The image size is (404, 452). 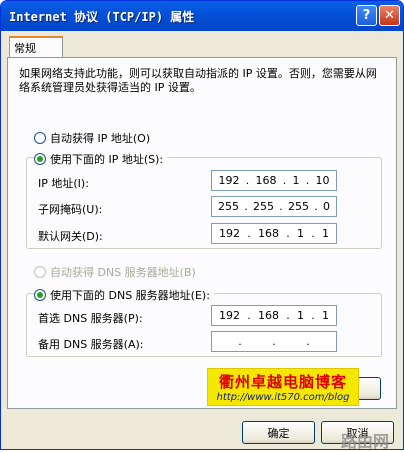 I want to click on auto-ip-radio, so click(x=40, y=138).